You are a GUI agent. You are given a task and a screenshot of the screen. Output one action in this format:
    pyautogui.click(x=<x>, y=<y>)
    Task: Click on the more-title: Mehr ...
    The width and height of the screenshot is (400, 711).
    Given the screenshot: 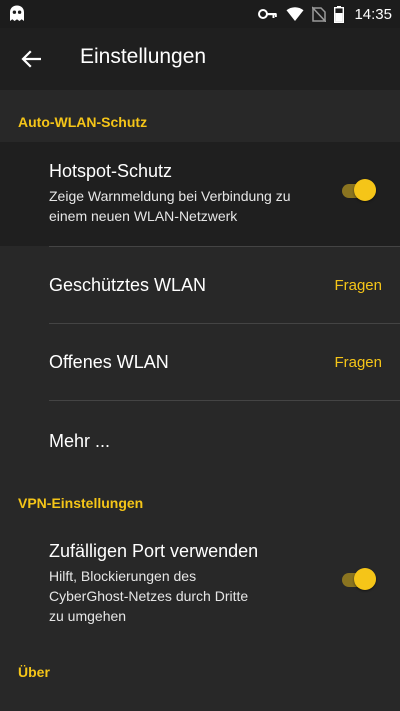 What is the action you would take?
    pyautogui.click(x=80, y=441)
    